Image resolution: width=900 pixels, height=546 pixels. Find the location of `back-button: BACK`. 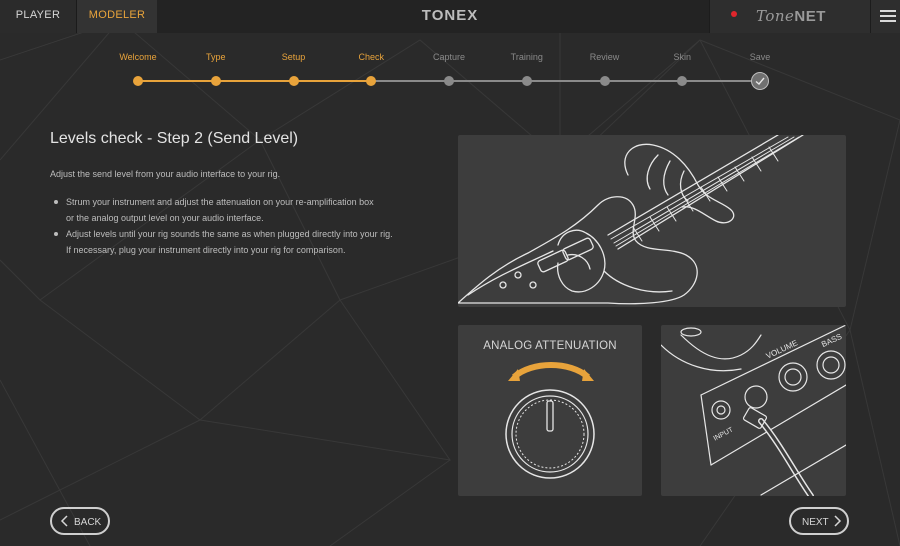

back-button: BACK is located at coordinates (80, 521).